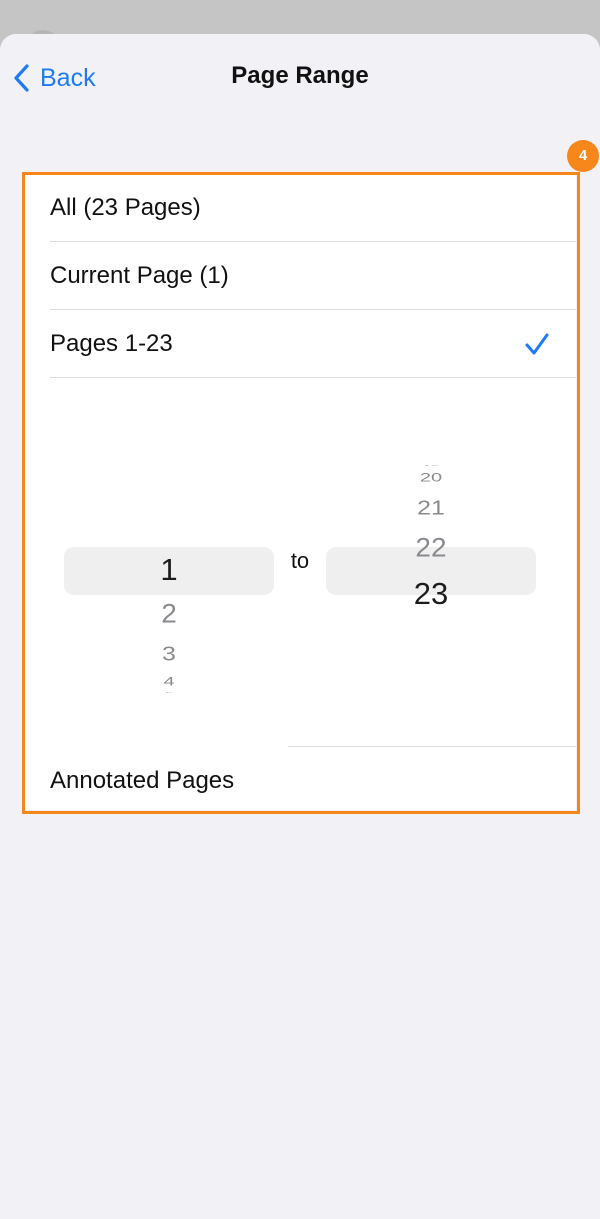  I want to click on to-label: to, so click(300, 560).